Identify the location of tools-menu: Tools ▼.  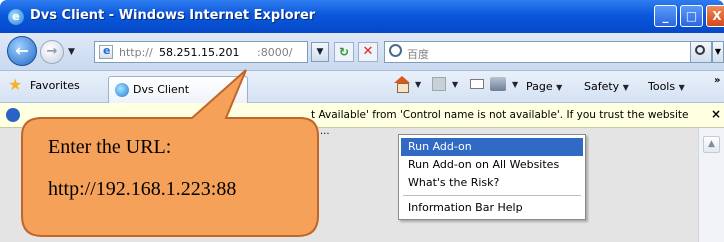
(666, 86).